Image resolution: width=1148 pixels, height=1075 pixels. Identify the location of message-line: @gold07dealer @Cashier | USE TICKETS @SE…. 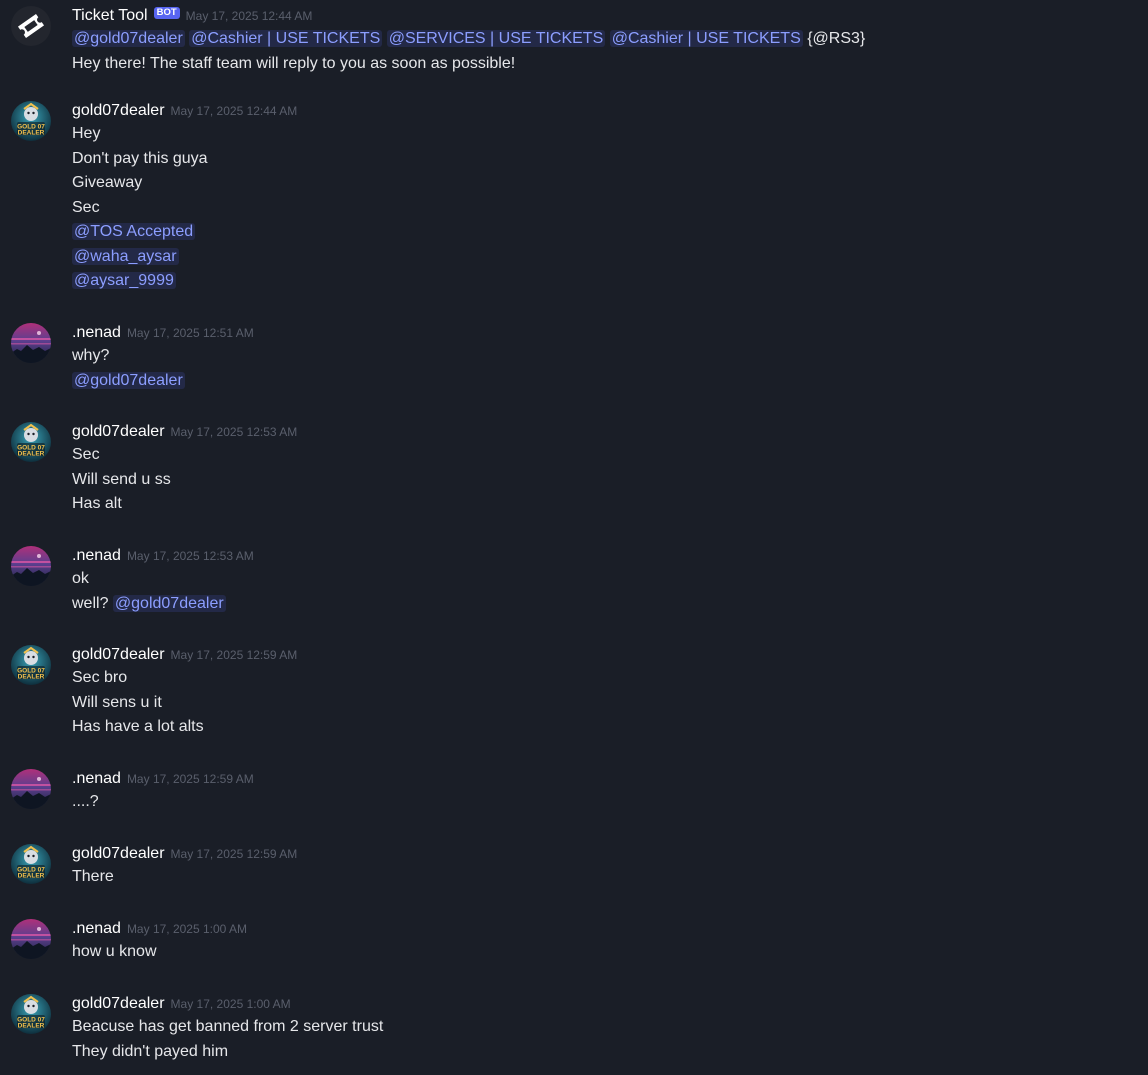
(610, 39).